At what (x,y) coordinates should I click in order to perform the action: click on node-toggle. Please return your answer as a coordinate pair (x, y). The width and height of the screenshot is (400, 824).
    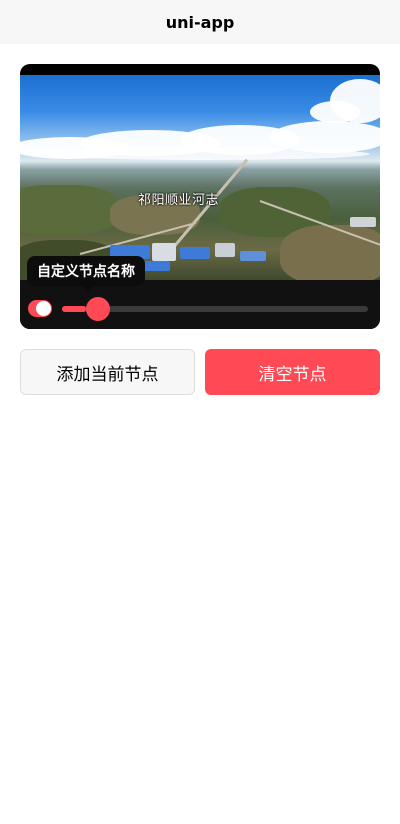
    Looking at the image, I should click on (40, 308).